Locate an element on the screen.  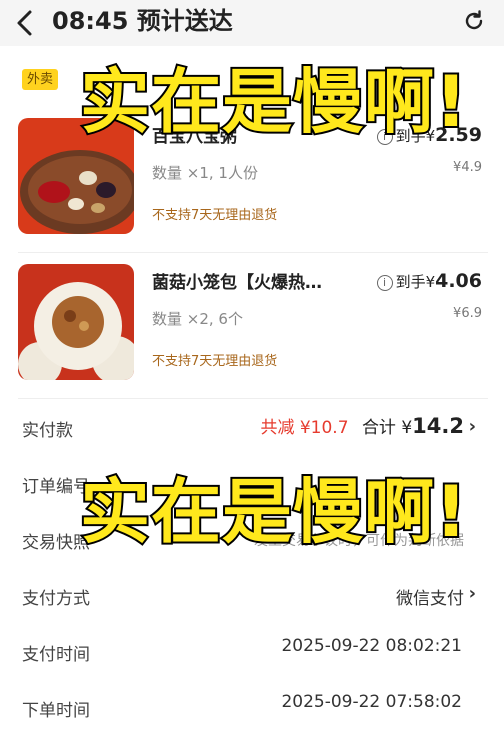
overlay-caption-bottom: 实在是慢啊! is located at coordinates (273, 512).